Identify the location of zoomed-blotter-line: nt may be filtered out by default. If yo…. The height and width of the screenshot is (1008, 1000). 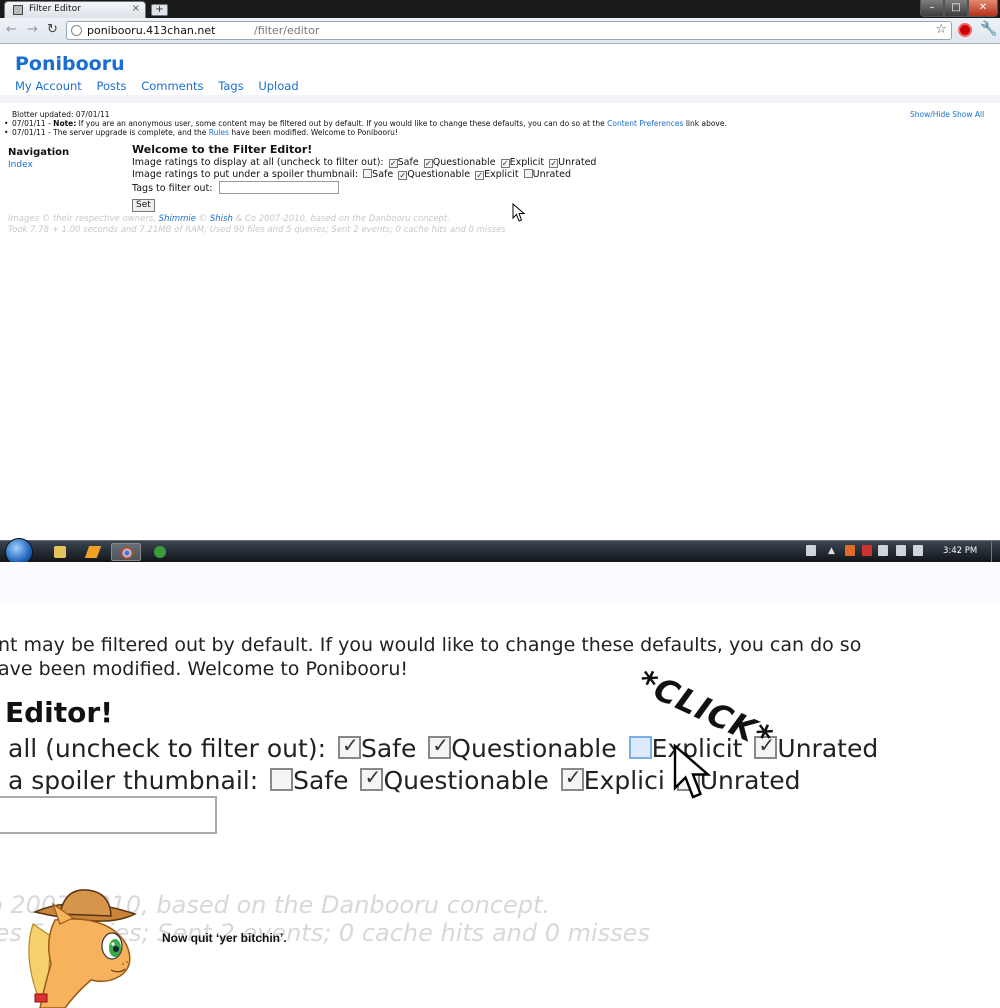
(431, 645).